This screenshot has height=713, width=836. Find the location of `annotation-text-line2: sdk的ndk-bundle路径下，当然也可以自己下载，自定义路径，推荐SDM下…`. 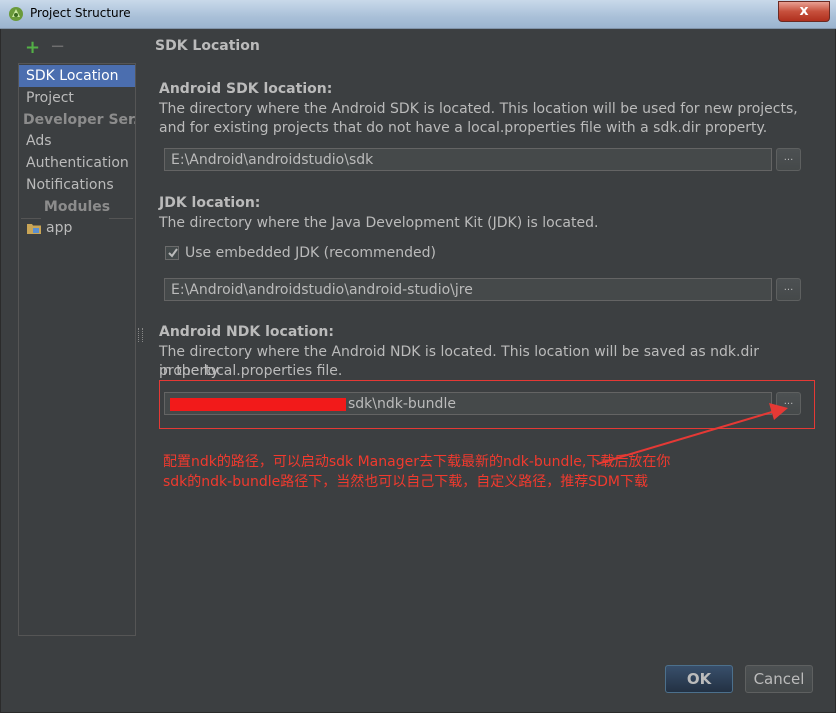

annotation-text-line2: sdk的ndk-bundle路径下，当然也可以自己下载，自定义路径，推荐SDM下… is located at coordinates (405, 482).